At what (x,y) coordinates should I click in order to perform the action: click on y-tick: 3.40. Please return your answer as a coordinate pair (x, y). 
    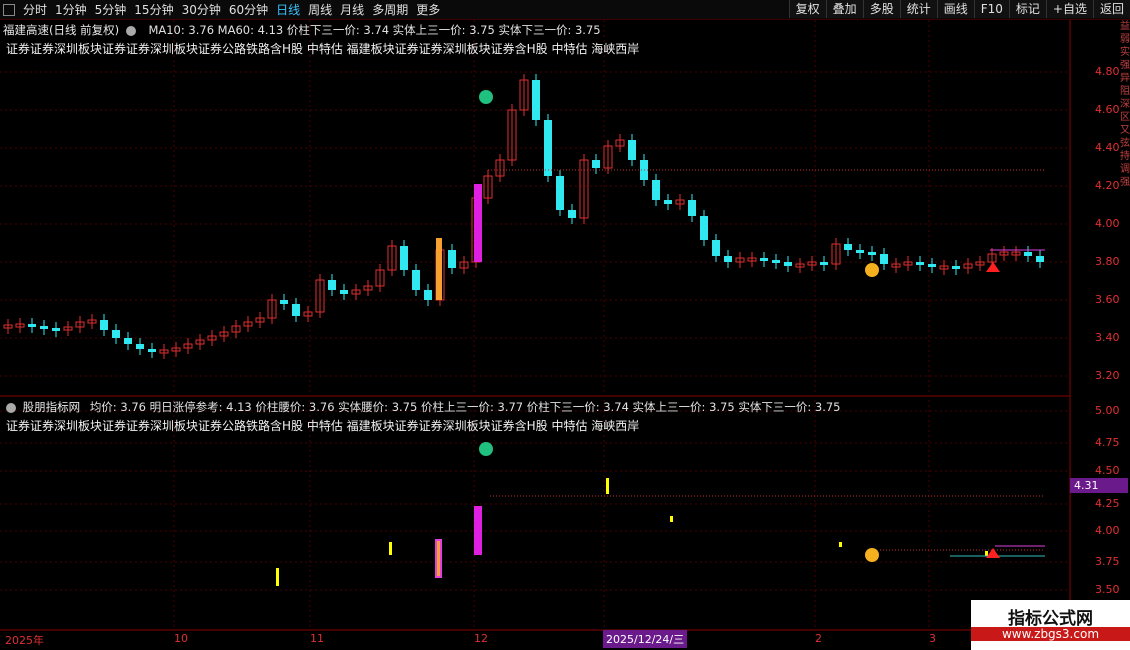
    Looking at the image, I should click on (1107, 337).